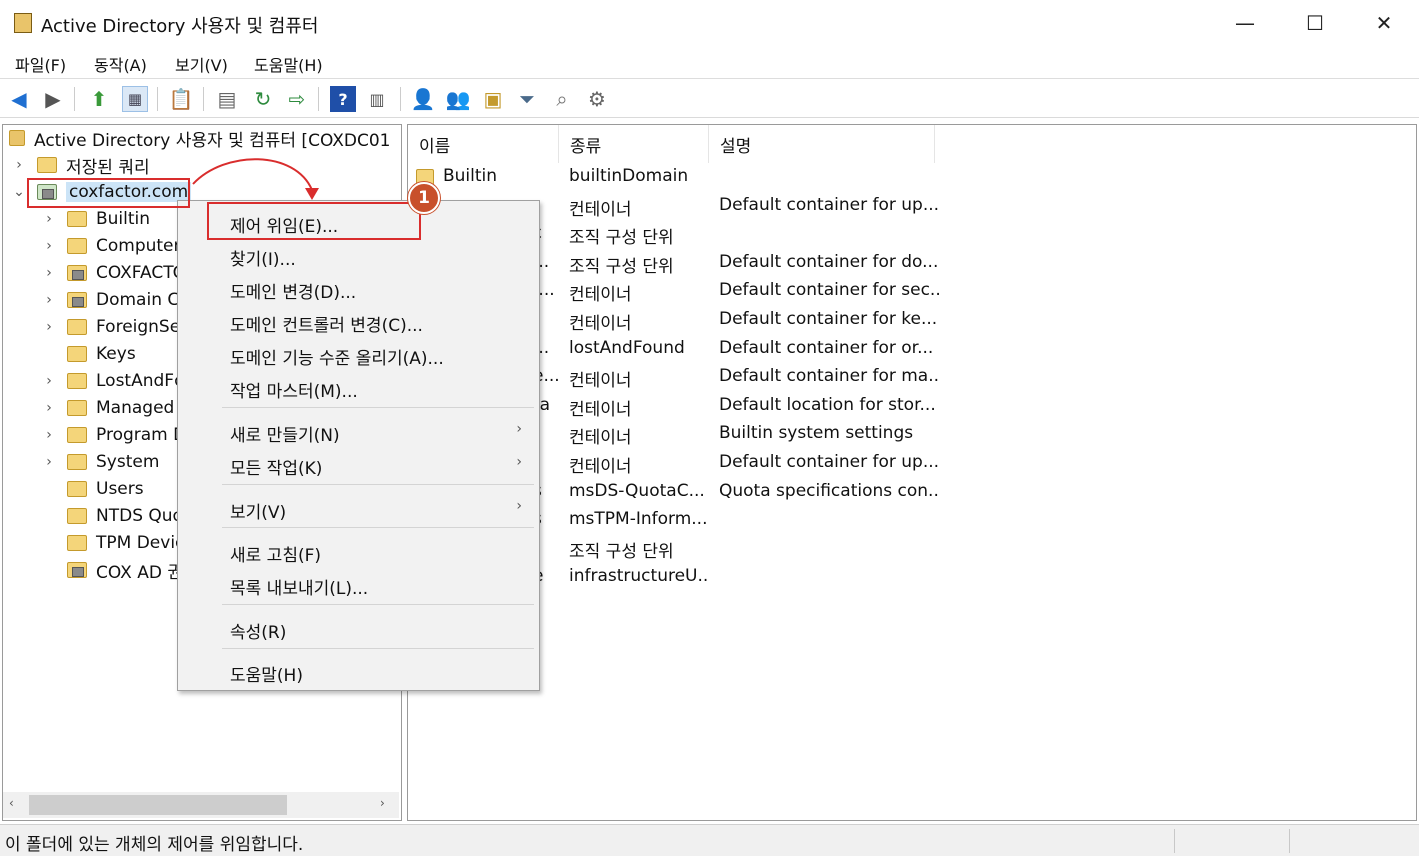 This screenshot has height=856, width=1419. I want to click on menu-item-all-tasks: 모든 작업(K), so click(276, 466).